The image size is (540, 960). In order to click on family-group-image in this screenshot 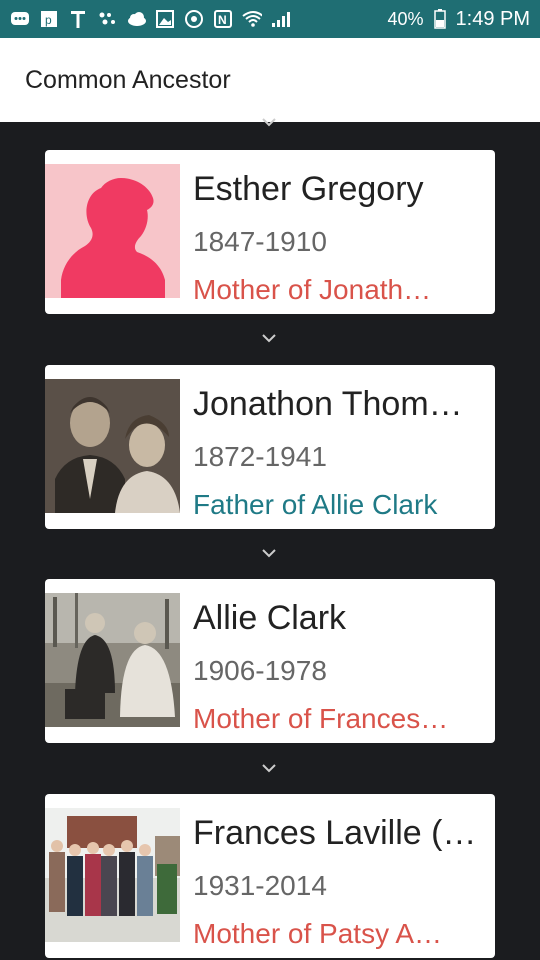, I will do `click(112, 875)`.